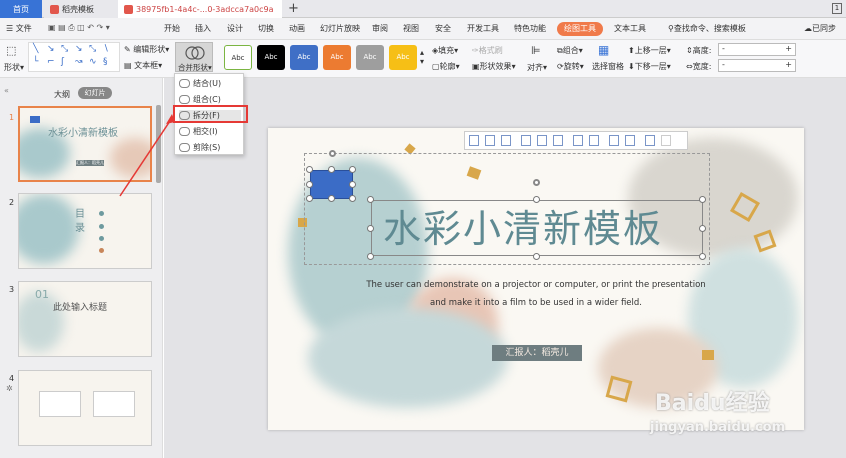 This screenshot has width=846, height=458. Describe the element at coordinates (199, 147) in the screenshot. I see `menu-item-subtract: 剪除(S)` at that location.